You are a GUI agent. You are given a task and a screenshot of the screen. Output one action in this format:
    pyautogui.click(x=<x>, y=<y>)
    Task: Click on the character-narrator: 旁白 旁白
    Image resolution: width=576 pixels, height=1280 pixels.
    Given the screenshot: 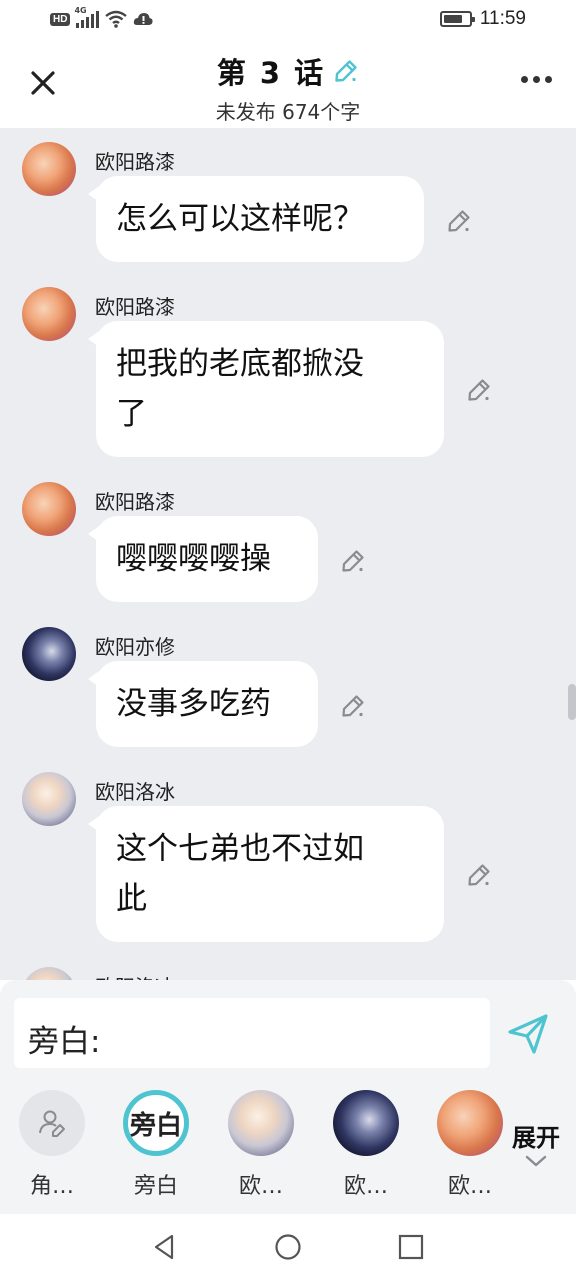 What is the action you would take?
    pyautogui.click(x=156, y=1145)
    